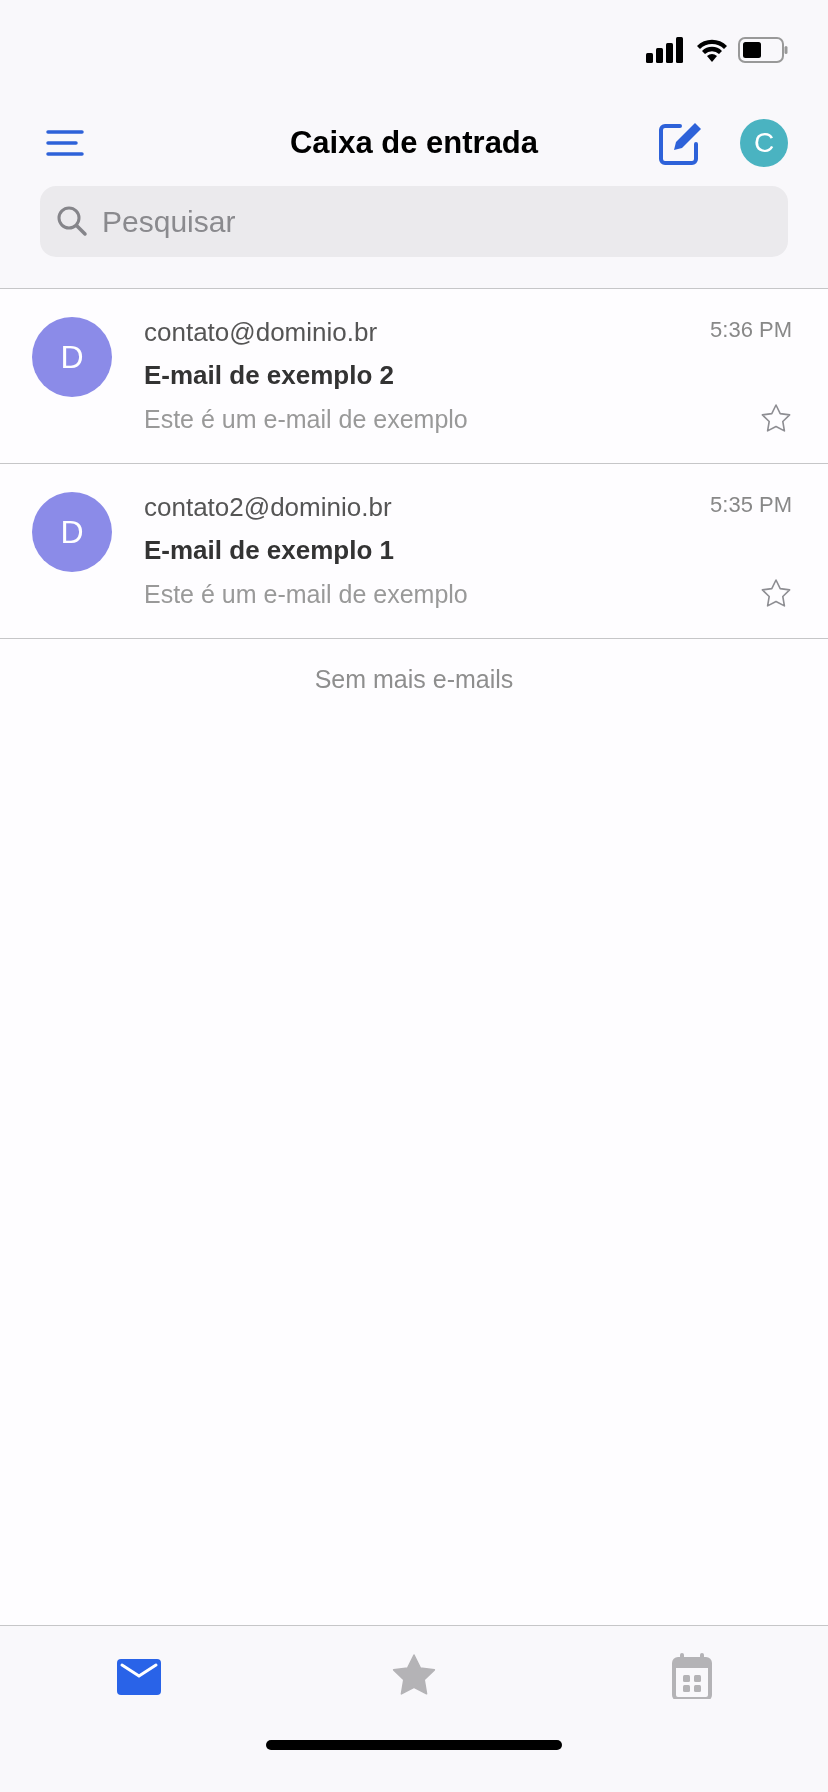 This screenshot has width=828, height=1792. I want to click on email-time: 5:36 PM, so click(751, 330).